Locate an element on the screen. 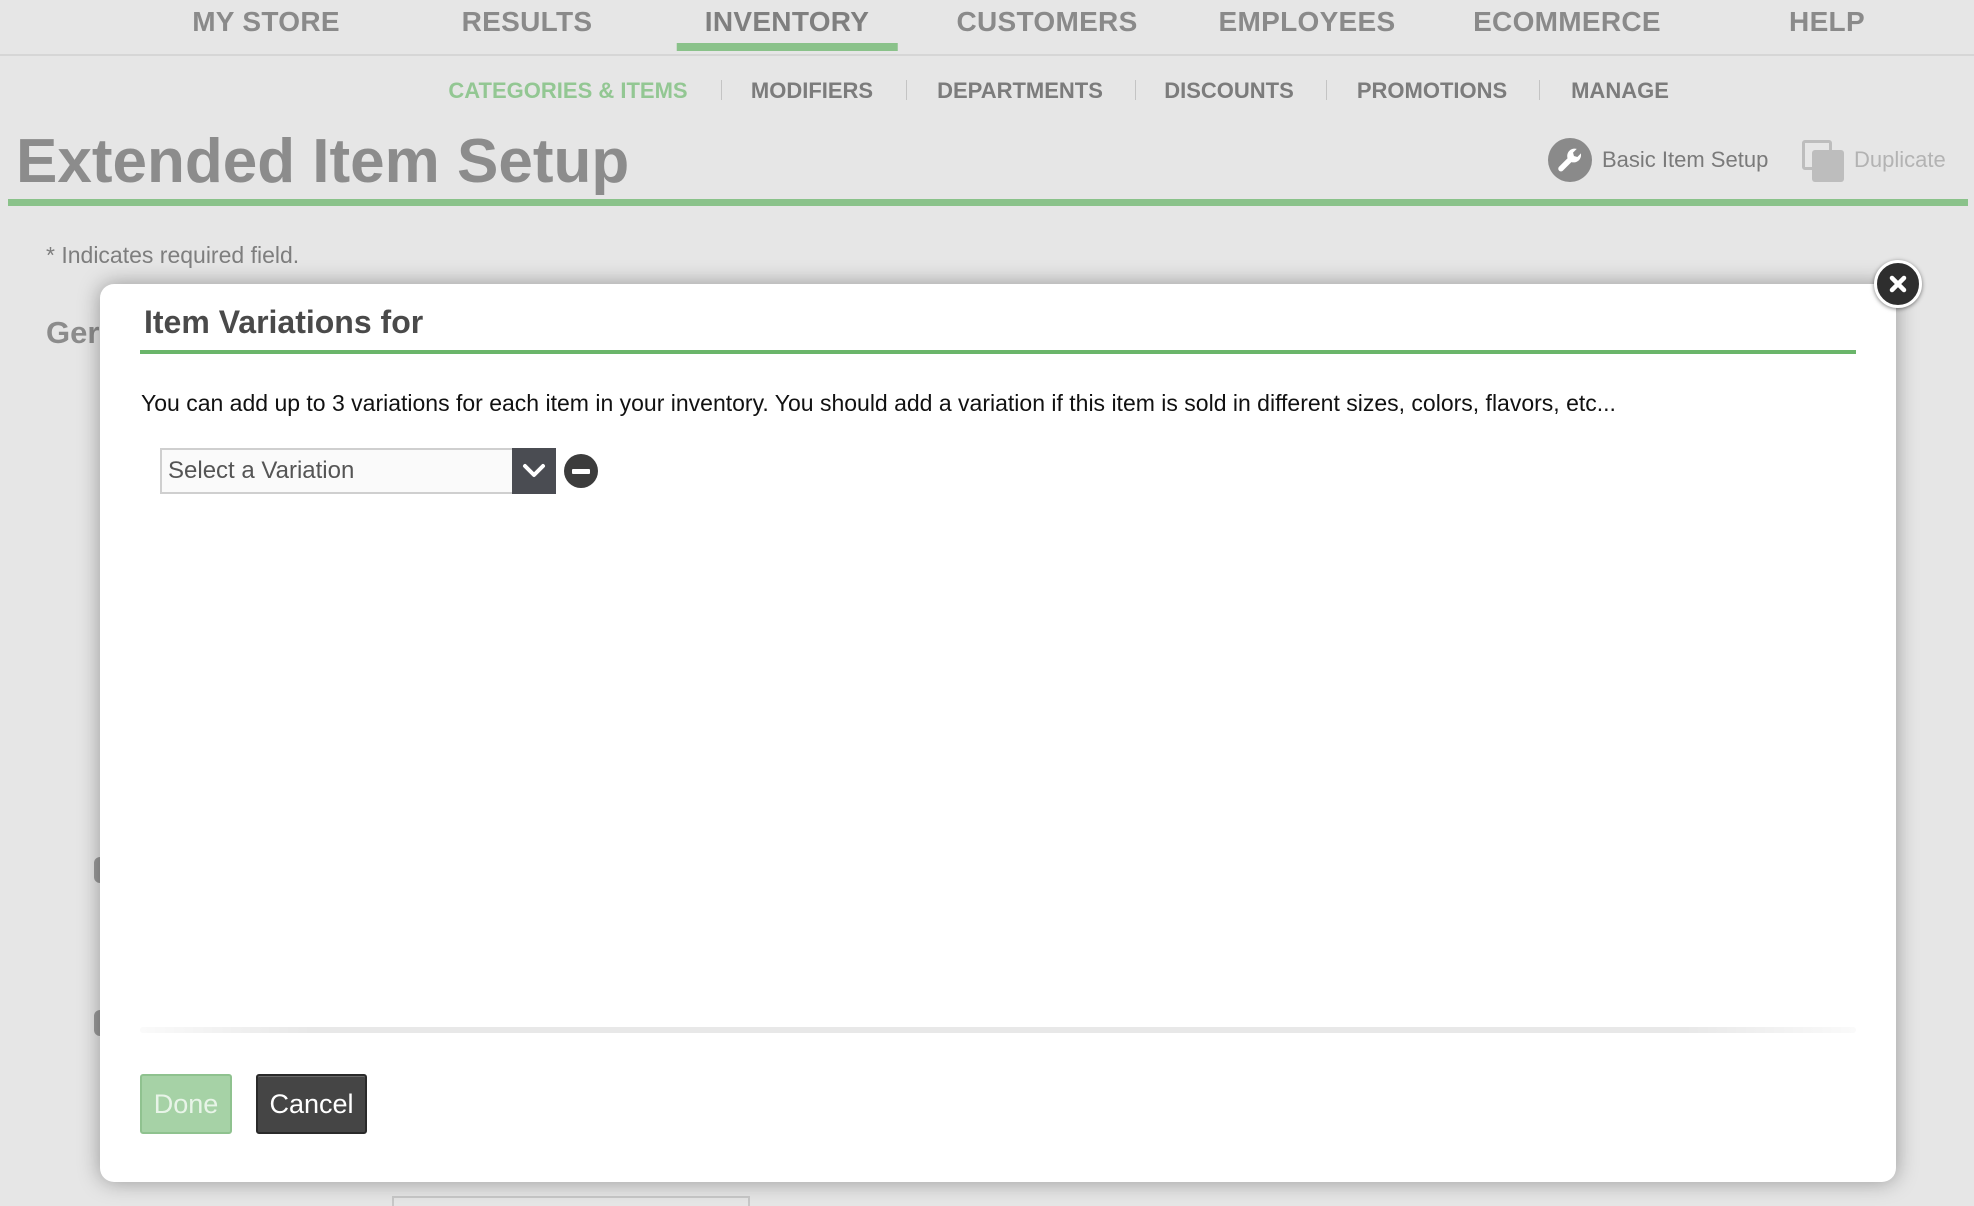 The image size is (1974, 1206). duplicate-button: Duplicate is located at coordinates (1873, 160).